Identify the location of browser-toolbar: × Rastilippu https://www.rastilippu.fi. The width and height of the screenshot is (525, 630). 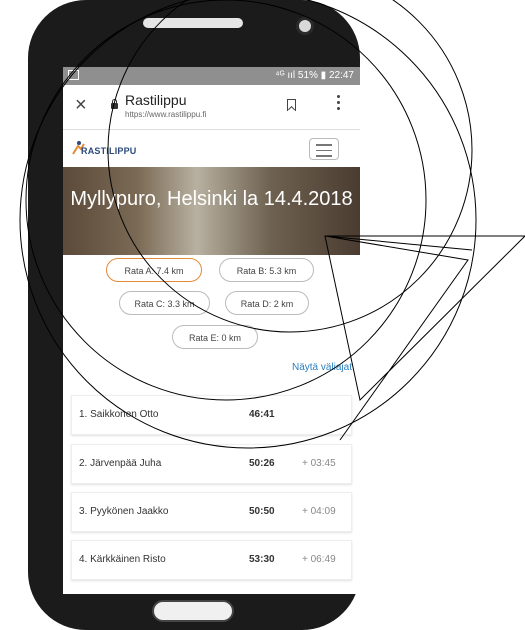
(211, 107).